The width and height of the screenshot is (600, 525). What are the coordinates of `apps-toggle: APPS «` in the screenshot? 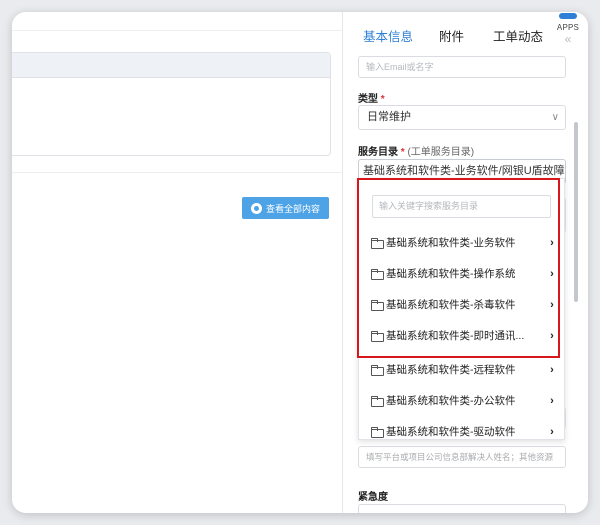 It's located at (568, 33).